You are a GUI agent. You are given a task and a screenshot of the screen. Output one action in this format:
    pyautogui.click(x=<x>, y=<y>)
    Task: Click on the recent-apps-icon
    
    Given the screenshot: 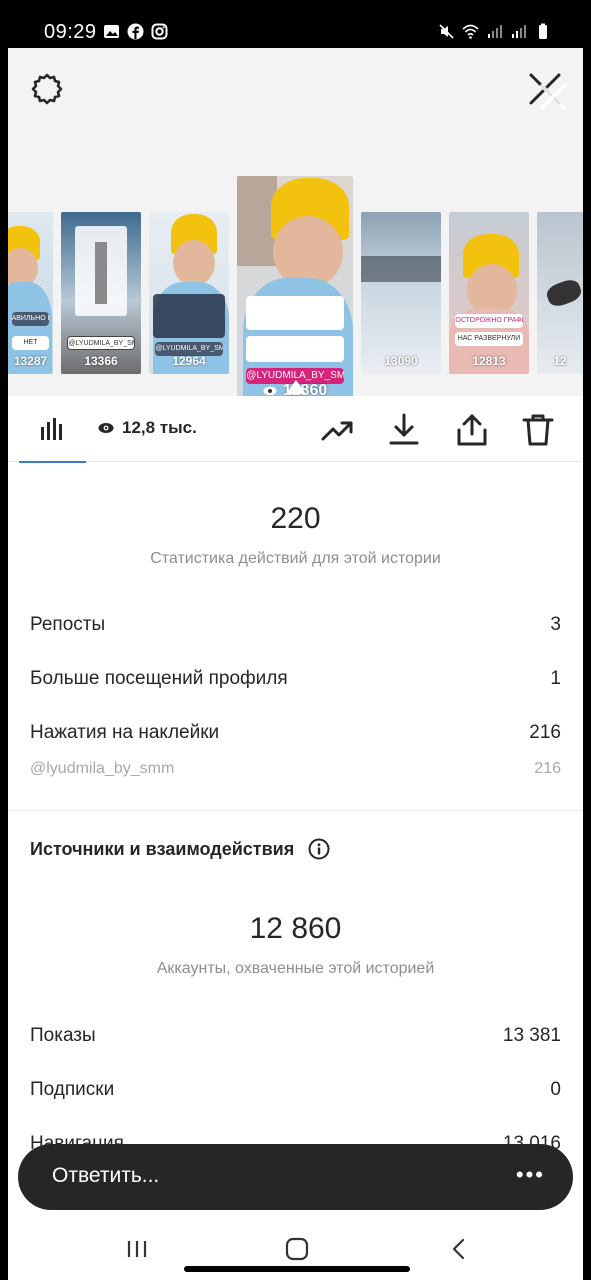 What is the action you would take?
    pyautogui.click(x=137, y=1249)
    